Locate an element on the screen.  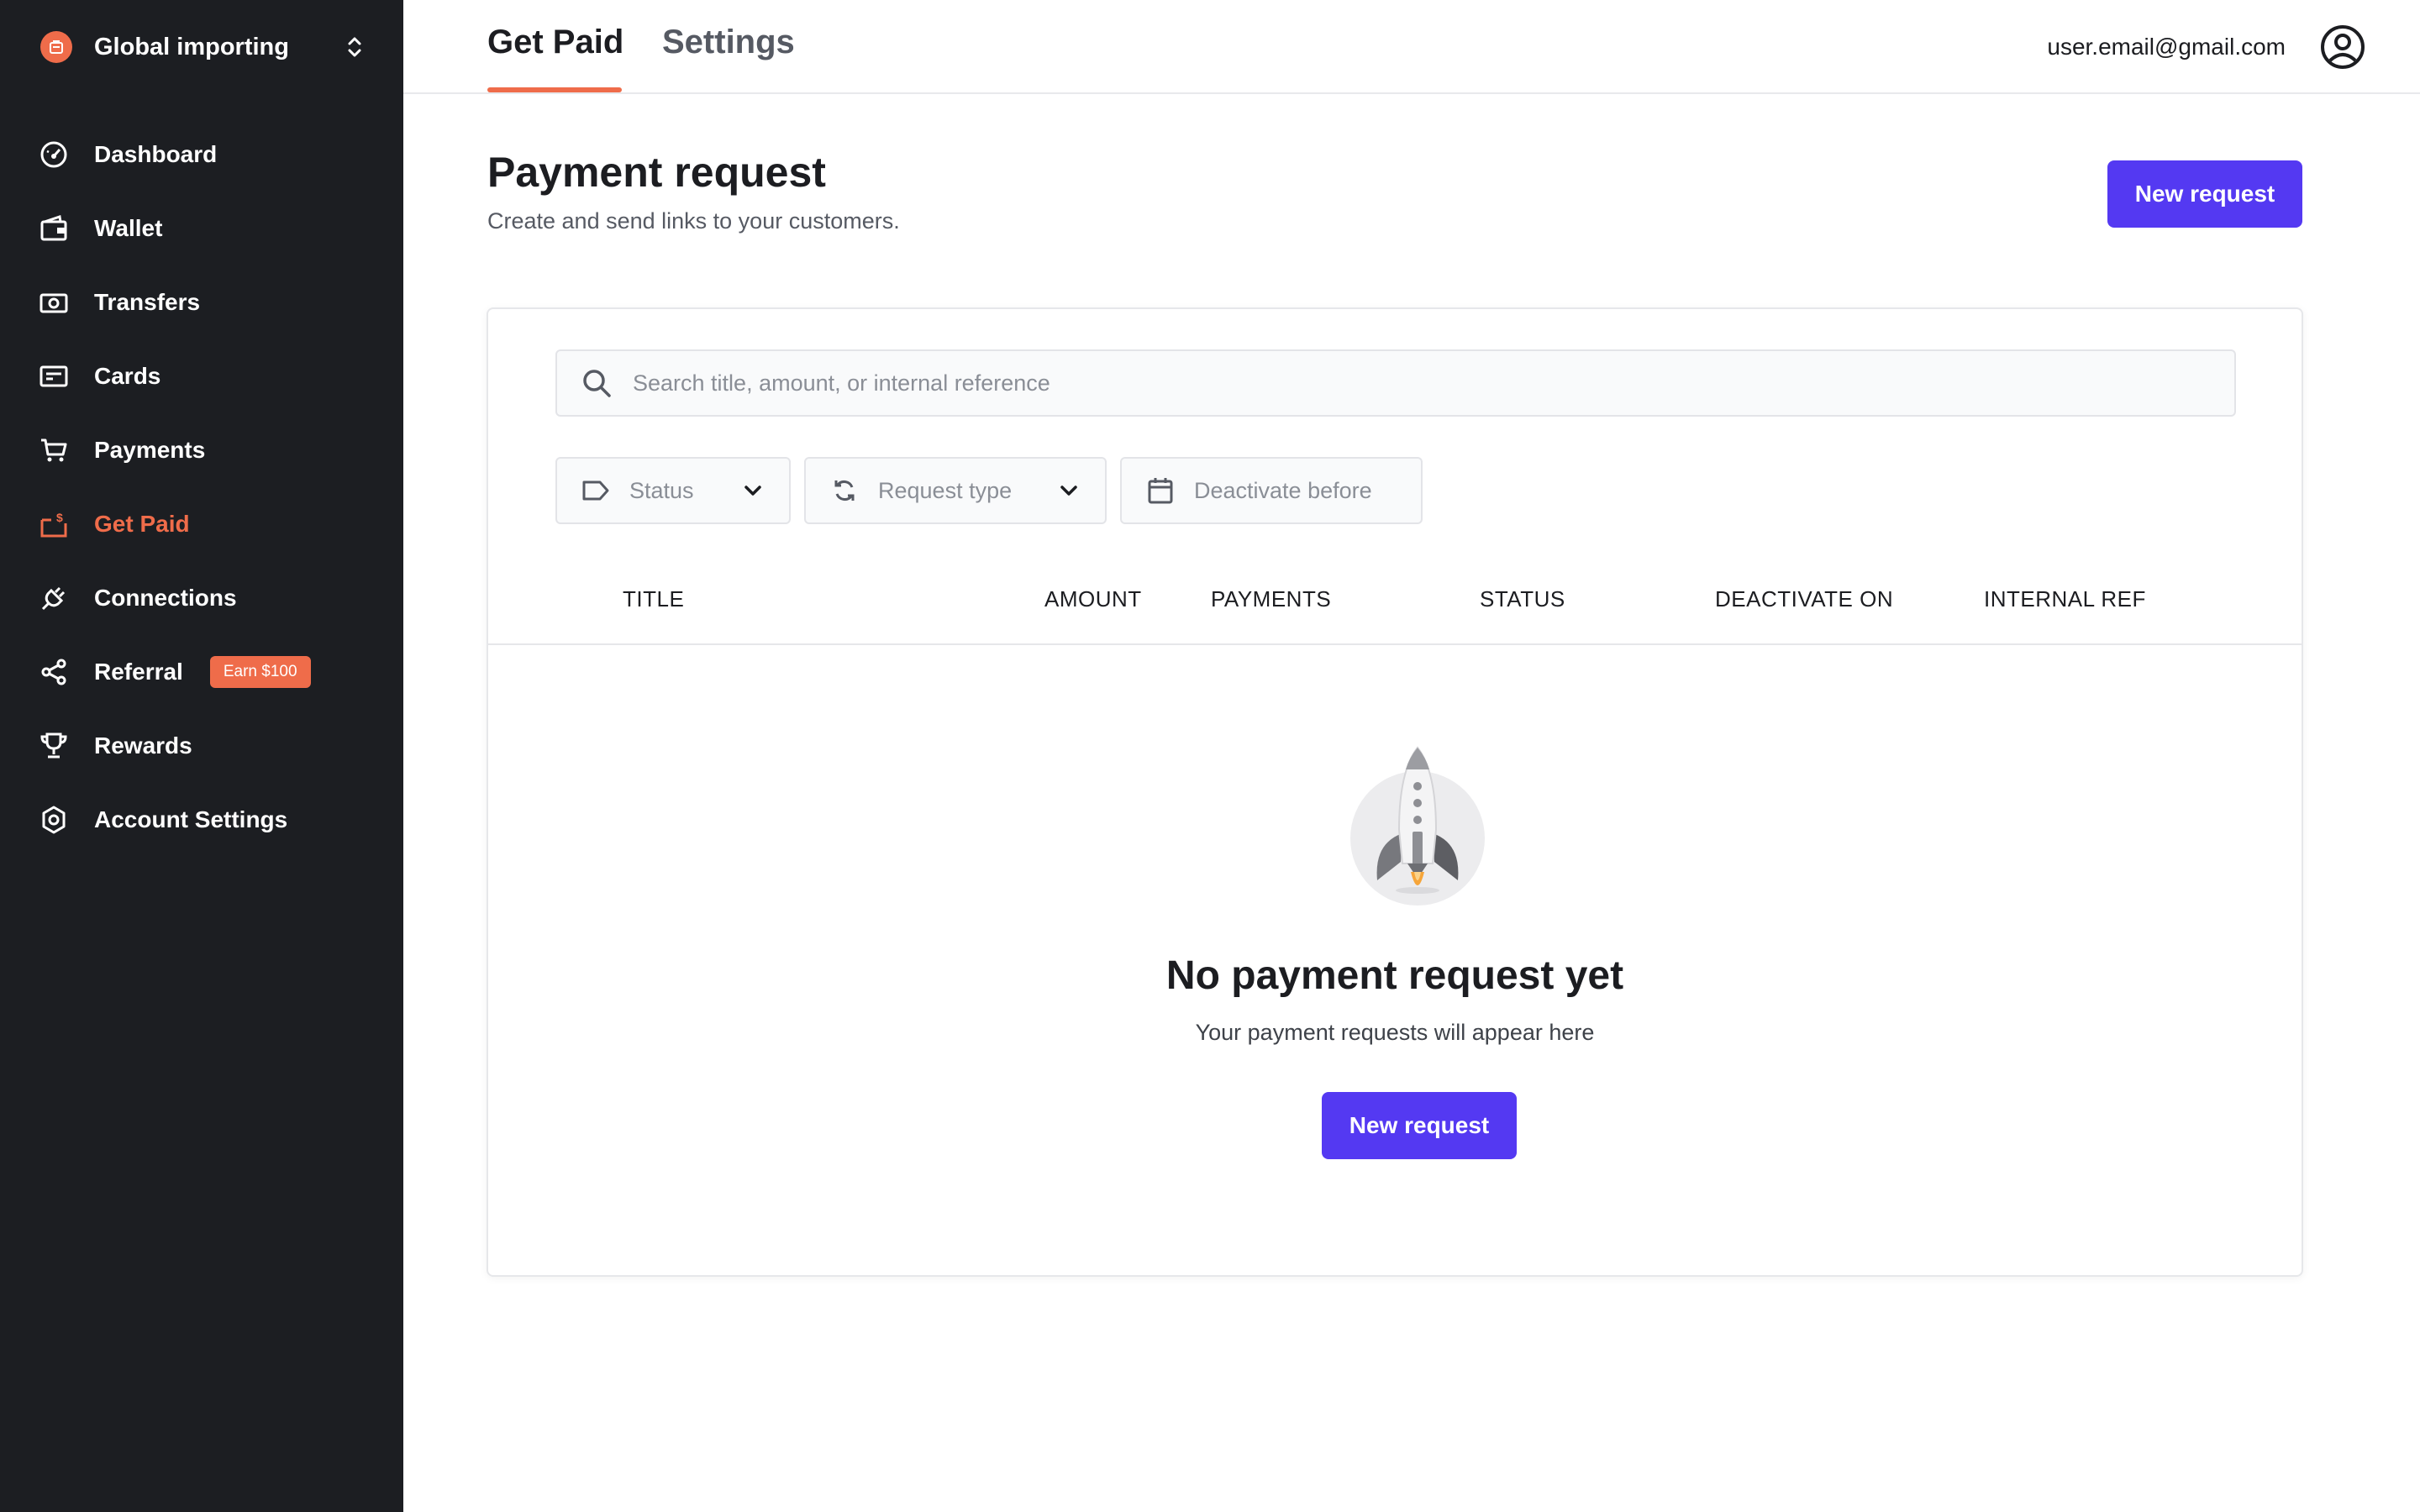
calendar-icon is located at coordinates (1161, 490).